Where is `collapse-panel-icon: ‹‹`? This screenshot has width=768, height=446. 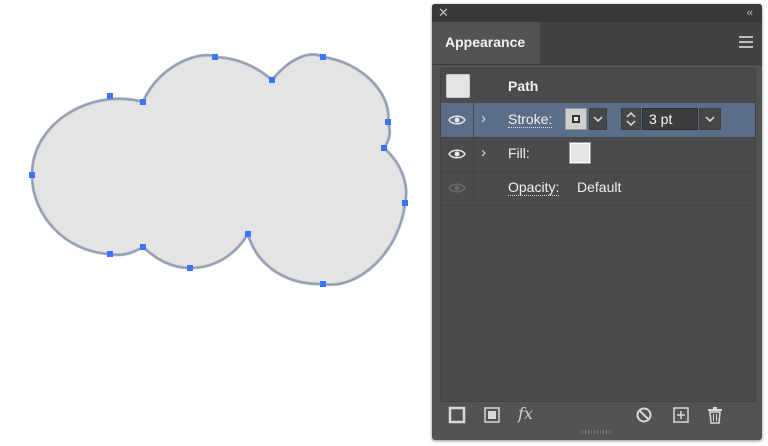 collapse-panel-icon: ‹‹ is located at coordinates (750, 13).